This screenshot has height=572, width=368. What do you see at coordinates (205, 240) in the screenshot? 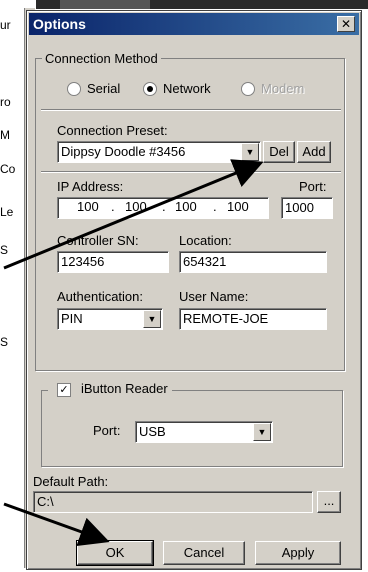
I see `location-label: Location:` at bounding box center [205, 240].